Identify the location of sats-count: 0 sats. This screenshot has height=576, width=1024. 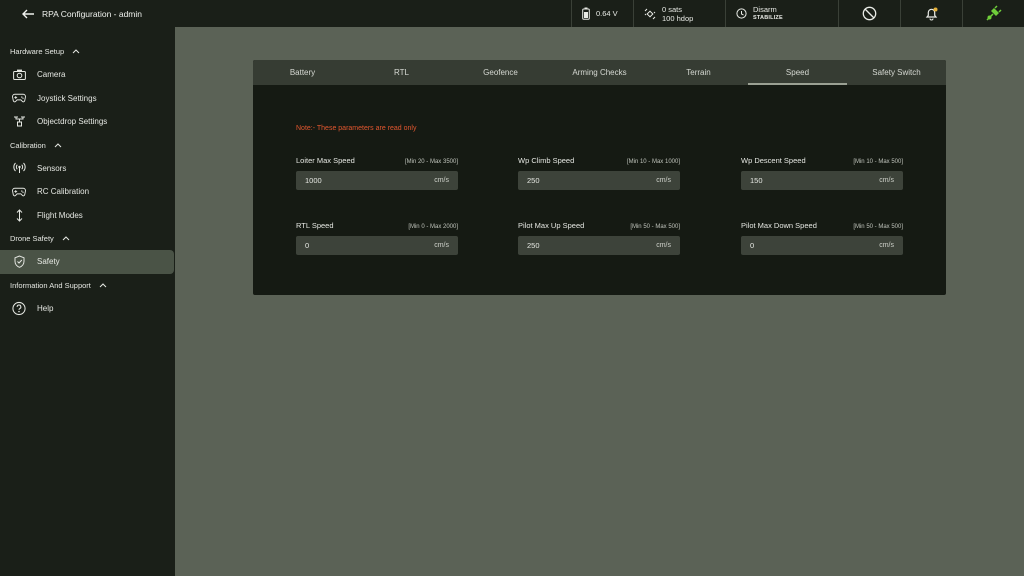
(672, 9).